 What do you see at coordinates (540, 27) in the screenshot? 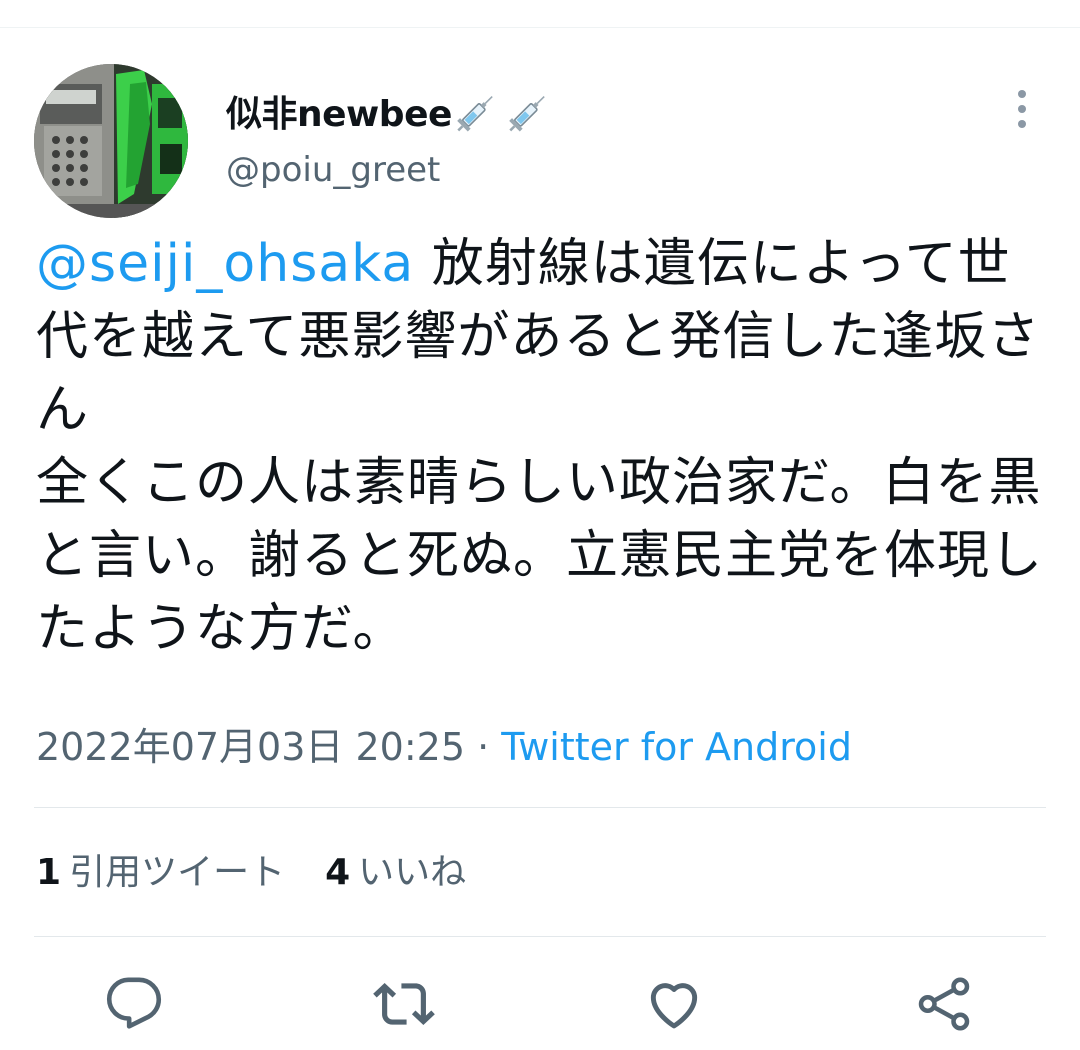
I see `top-divider` at bounding box center [540, 27].